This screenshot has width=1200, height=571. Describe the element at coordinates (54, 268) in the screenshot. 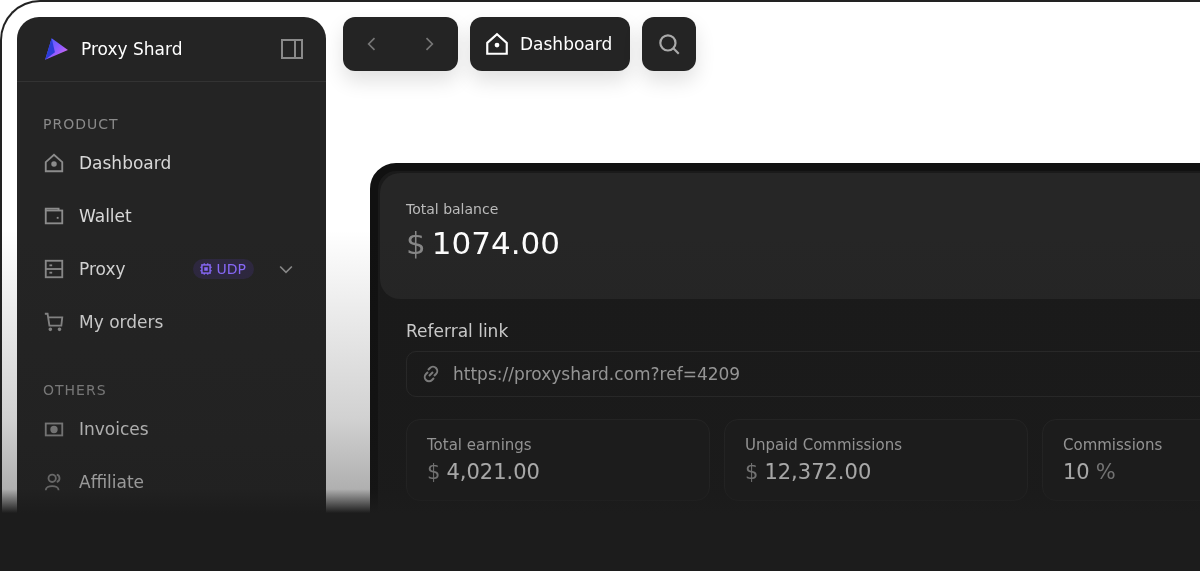

I see `server-icon` at that location.